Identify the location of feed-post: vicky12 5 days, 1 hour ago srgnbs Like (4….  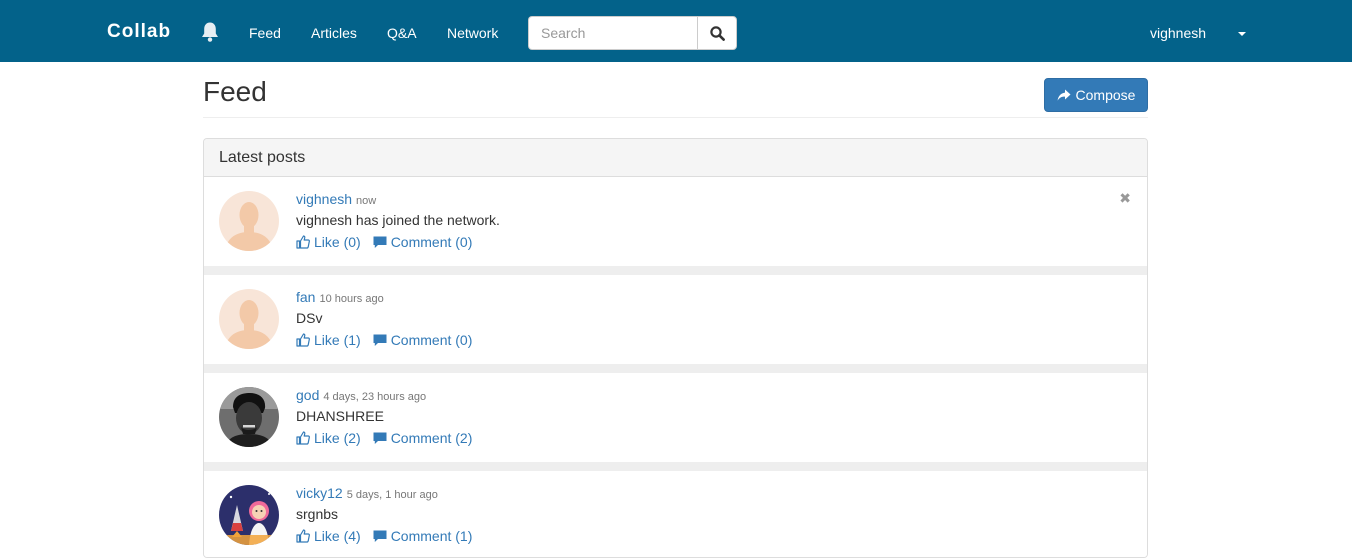
(675, 514).